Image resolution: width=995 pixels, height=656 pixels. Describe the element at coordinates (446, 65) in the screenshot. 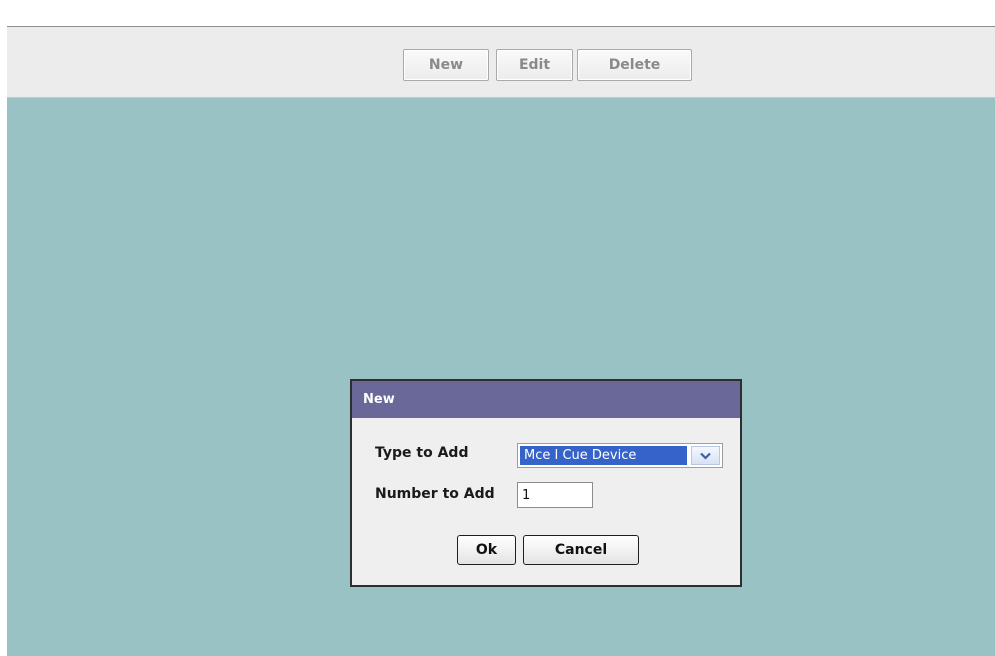

I see `new-button: New` at that location.